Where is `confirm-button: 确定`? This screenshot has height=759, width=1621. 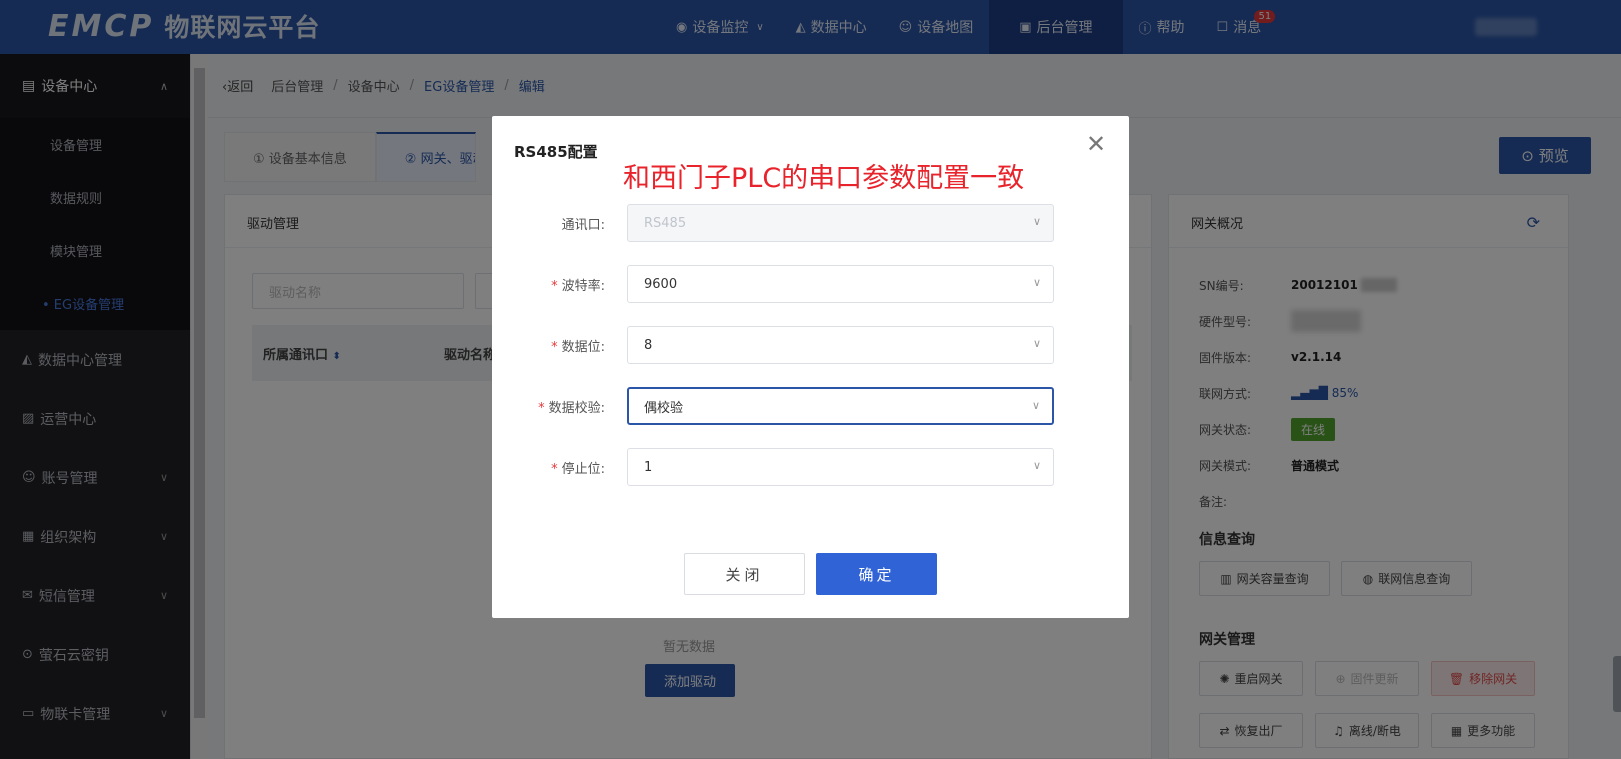
confirm-button: 确定 is located at coordinates (876, 574).